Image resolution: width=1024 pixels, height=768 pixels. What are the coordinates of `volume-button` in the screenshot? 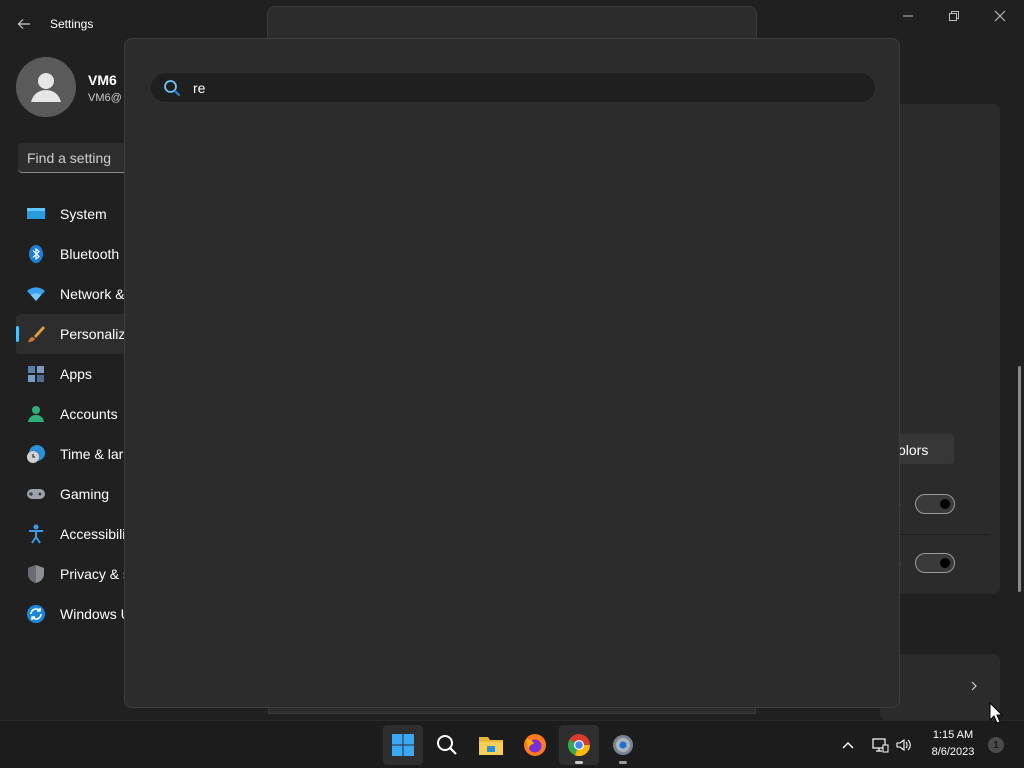 It's located at (904, 745).